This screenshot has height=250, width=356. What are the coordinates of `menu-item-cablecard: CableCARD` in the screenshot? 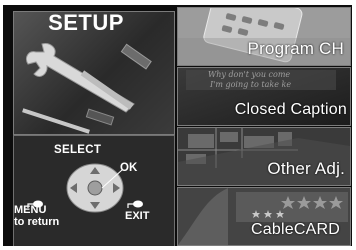 It's located at (264, 216).